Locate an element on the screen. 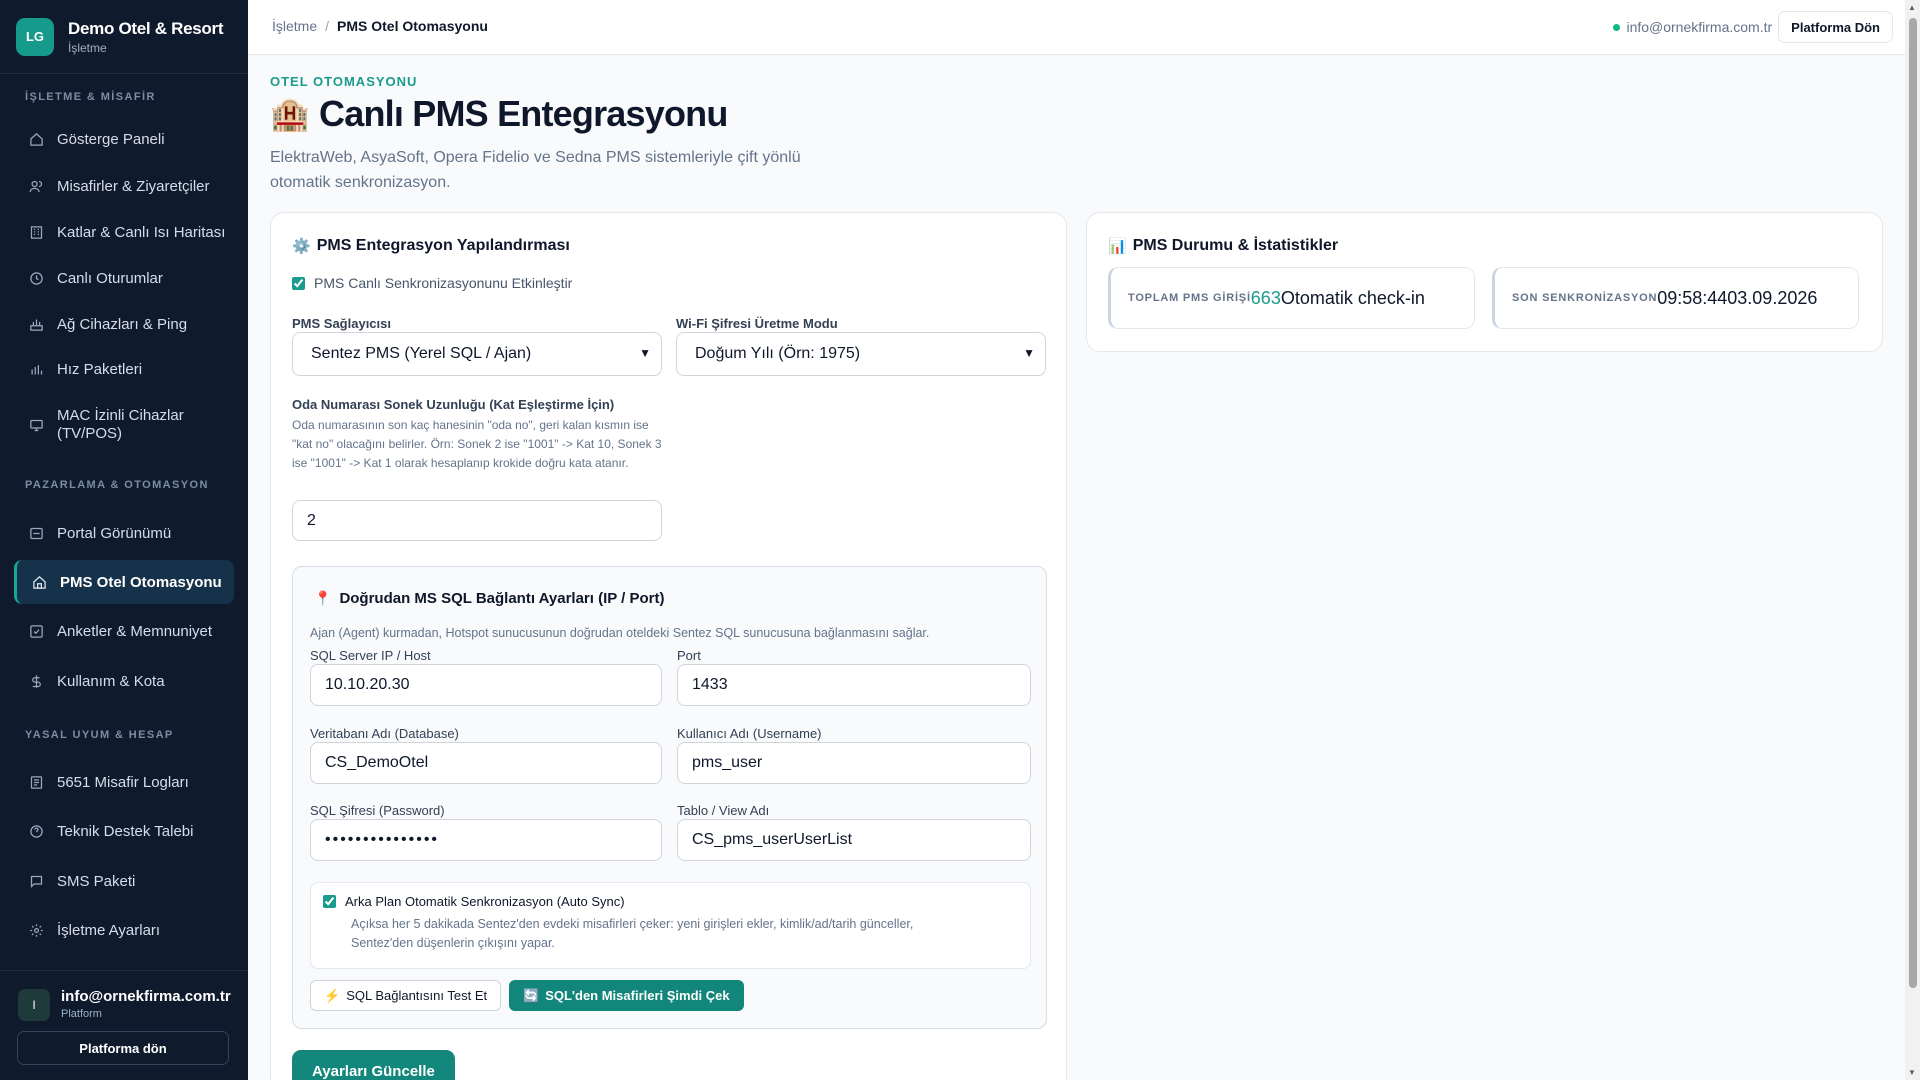 This screenshot has width=1920, height=1080. provider-select-value: Sentez PMS (Yerel SQL / Ajan) is located at coordinates (421, 353).